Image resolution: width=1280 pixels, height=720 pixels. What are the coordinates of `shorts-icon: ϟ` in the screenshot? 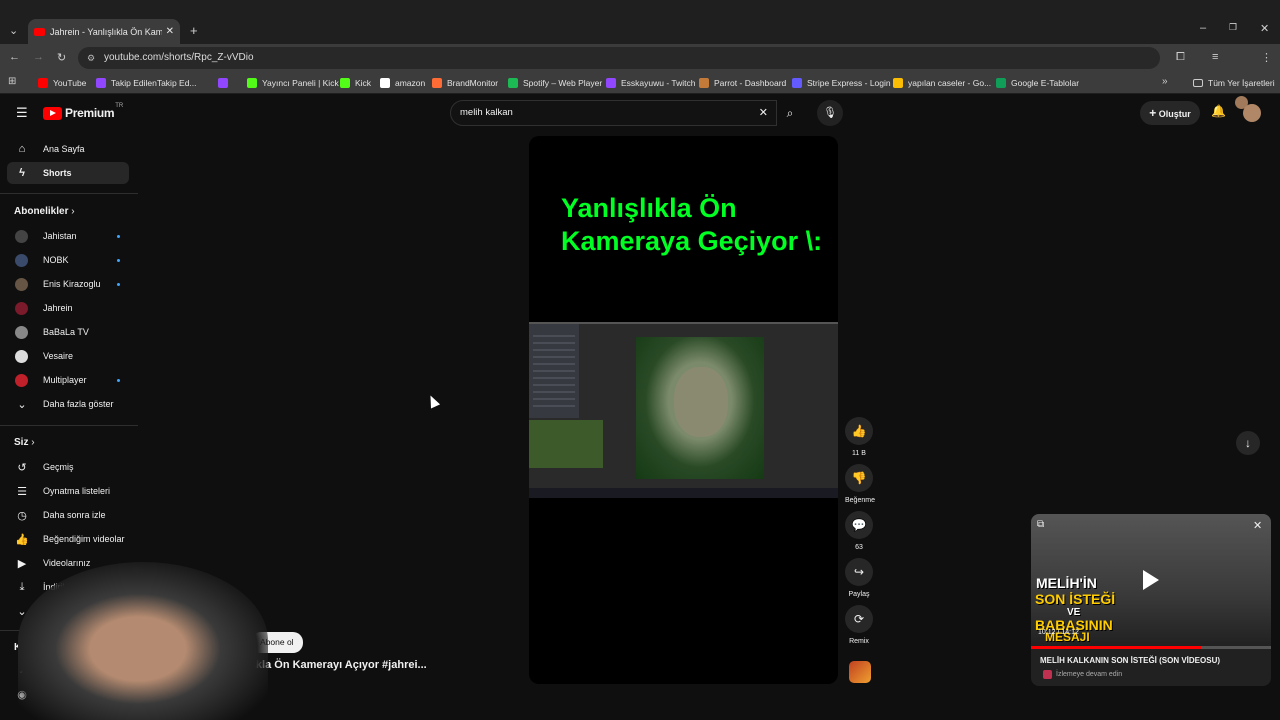 It's located at (22, 173).